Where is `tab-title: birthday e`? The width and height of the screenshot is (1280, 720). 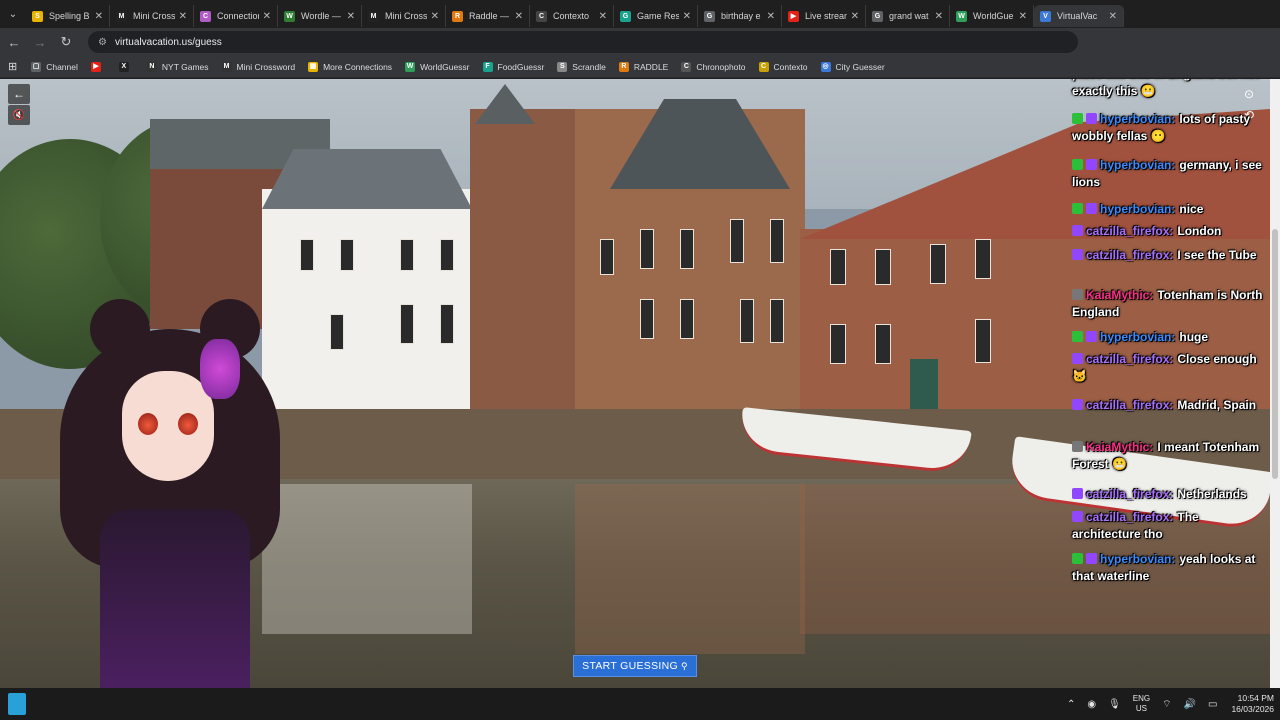
tab-title: birthday e is located at coordinates (741, 16).